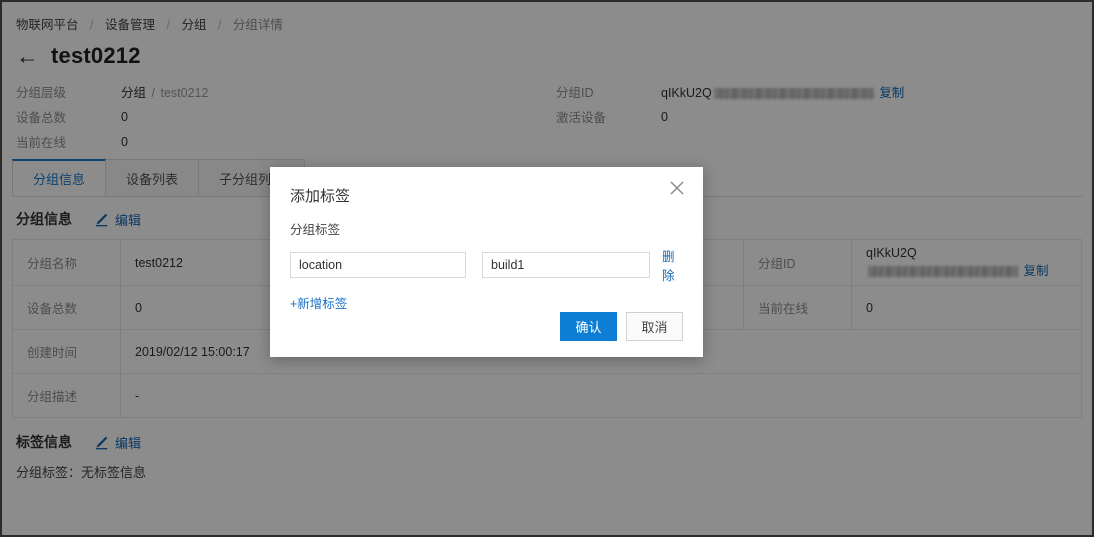 This screenshot has height=537, width=1094. What do you see at coordinates (672, 265) in the screenshot?
I see `delete-tag-link: 删除` at bounding box center [672, 265].